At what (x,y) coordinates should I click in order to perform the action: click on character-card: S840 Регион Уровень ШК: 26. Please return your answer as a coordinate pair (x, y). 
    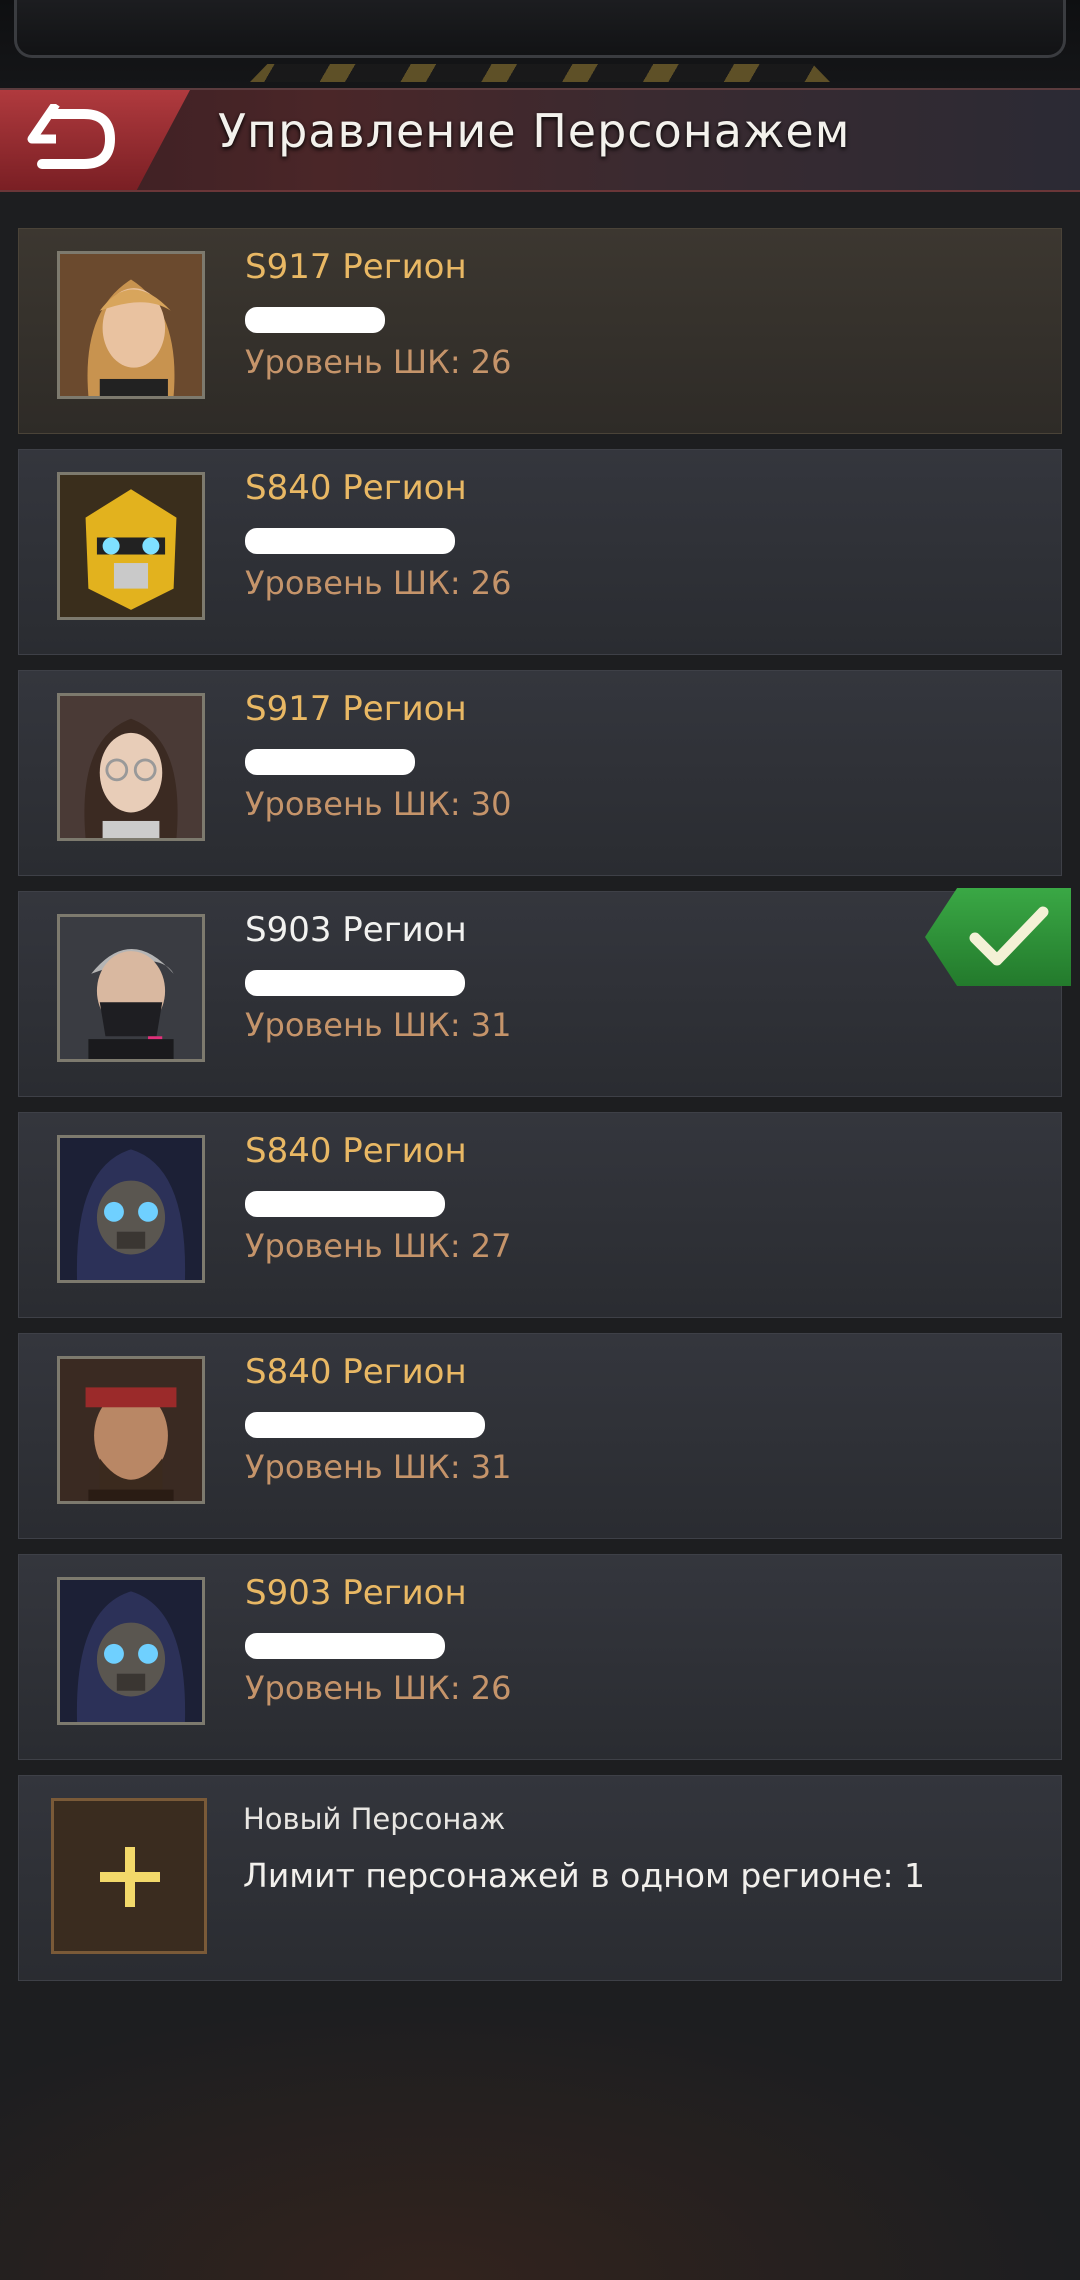
    Looking at the image, I should click on (540, 552).